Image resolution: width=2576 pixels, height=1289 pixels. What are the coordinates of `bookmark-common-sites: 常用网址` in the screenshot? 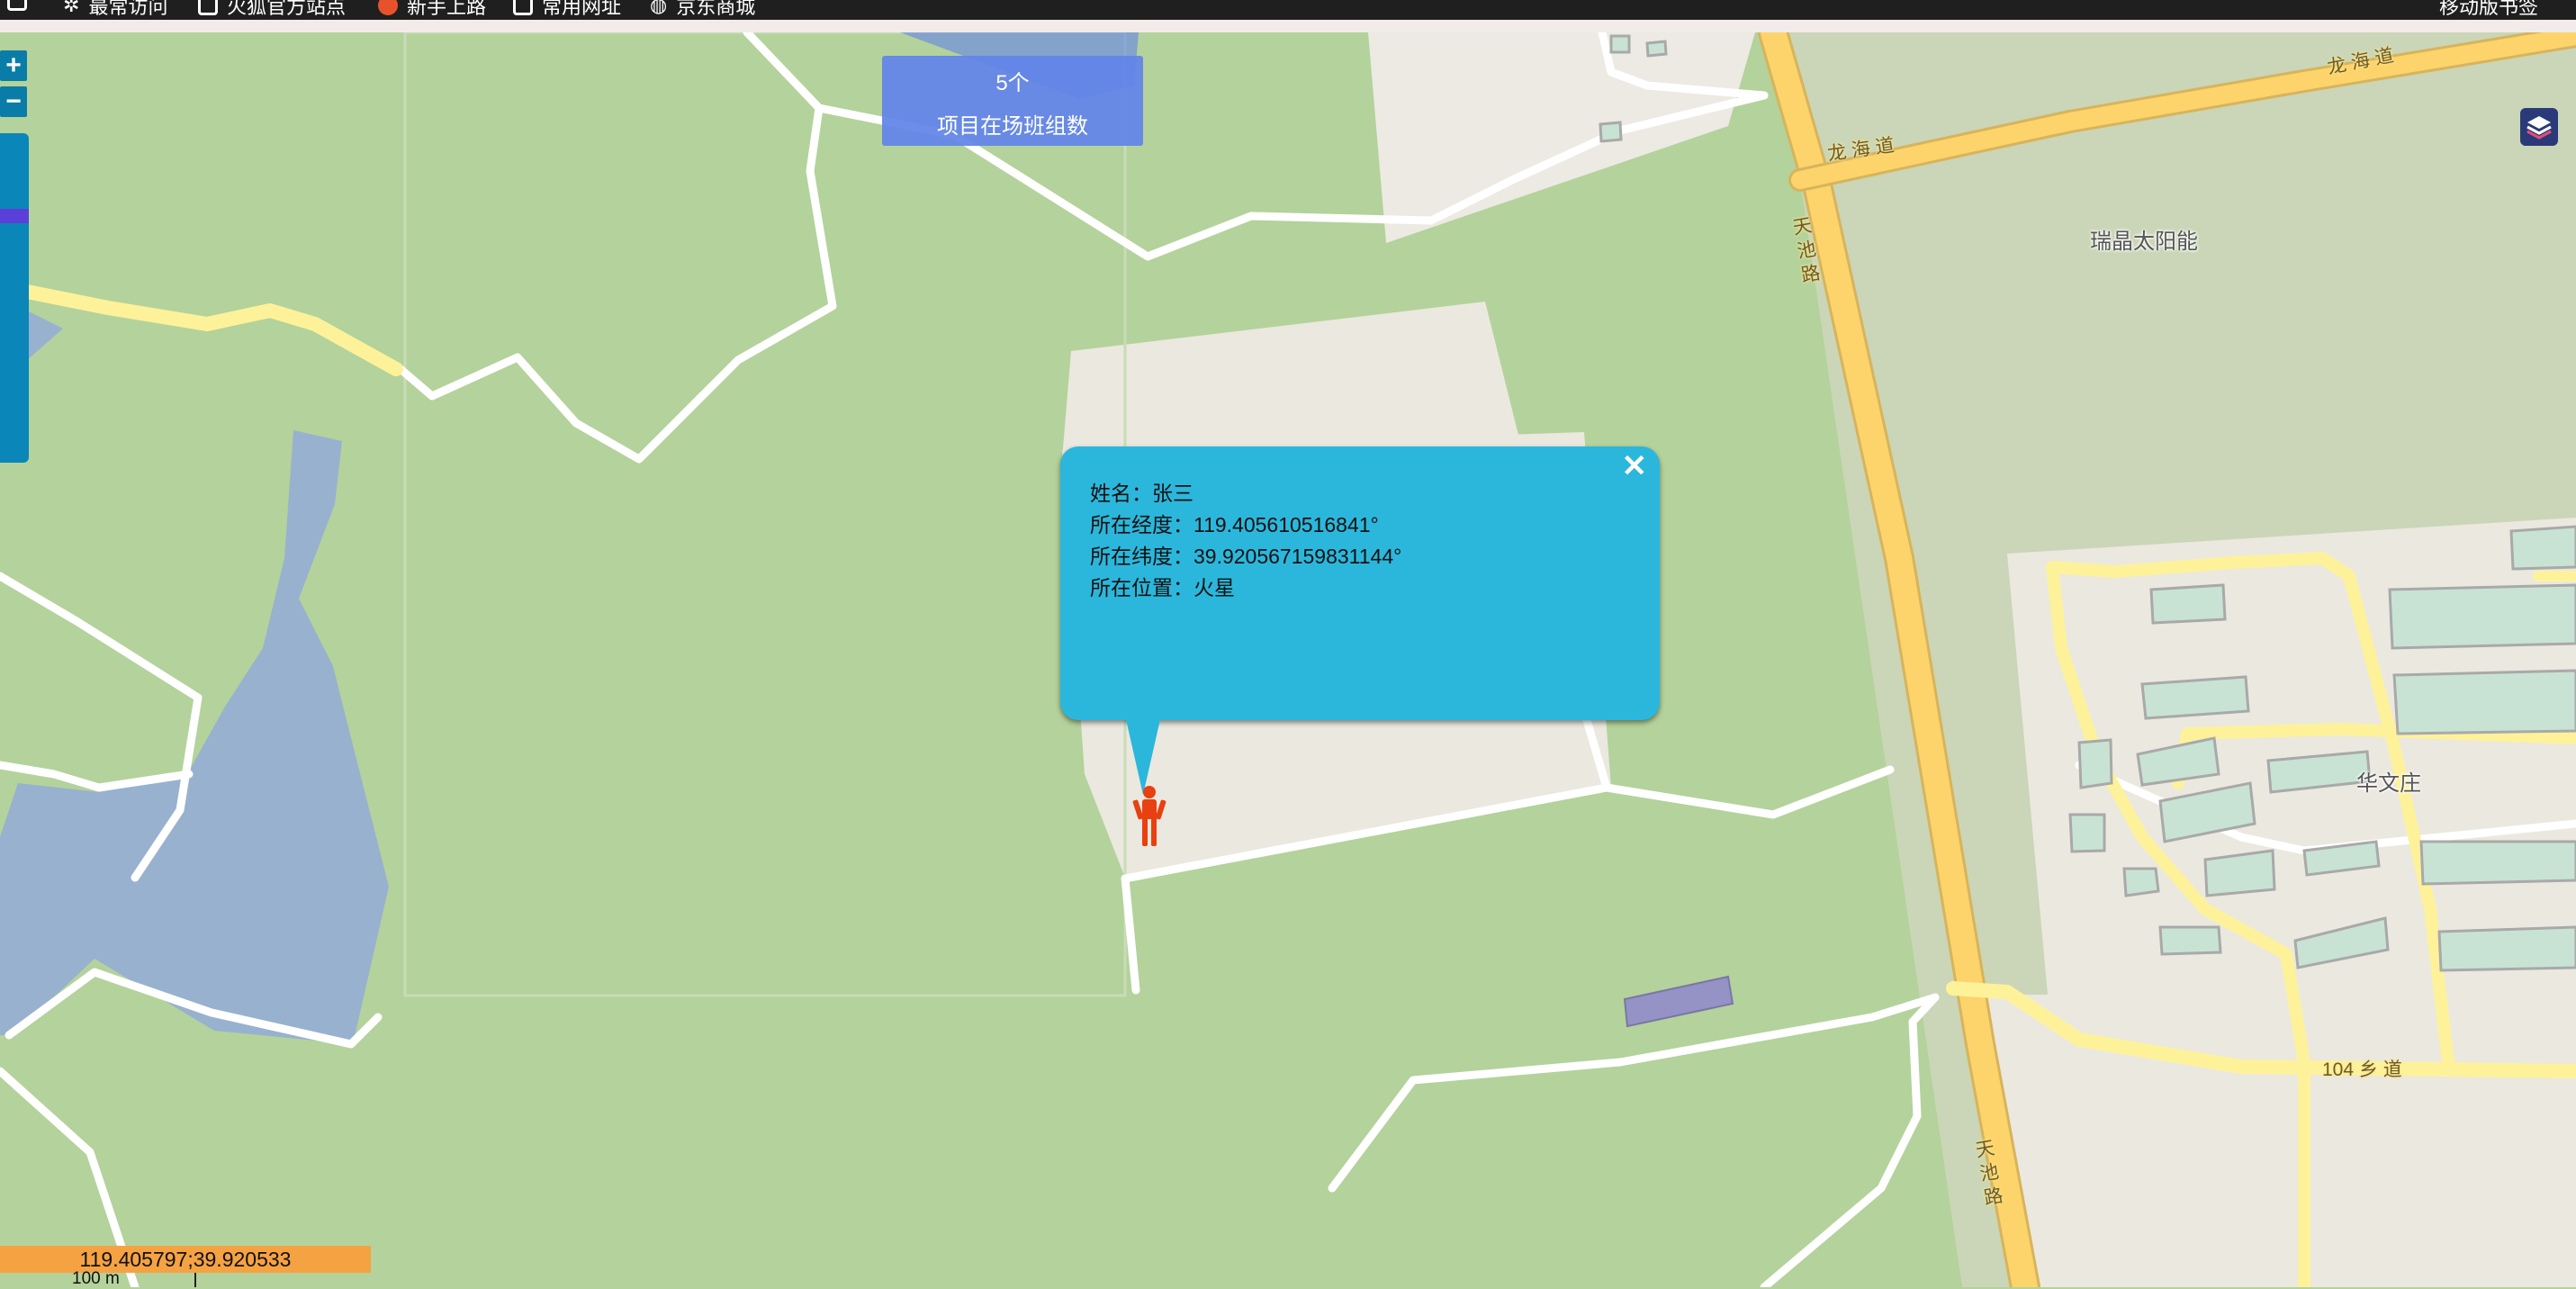 It's located at (567, 10).